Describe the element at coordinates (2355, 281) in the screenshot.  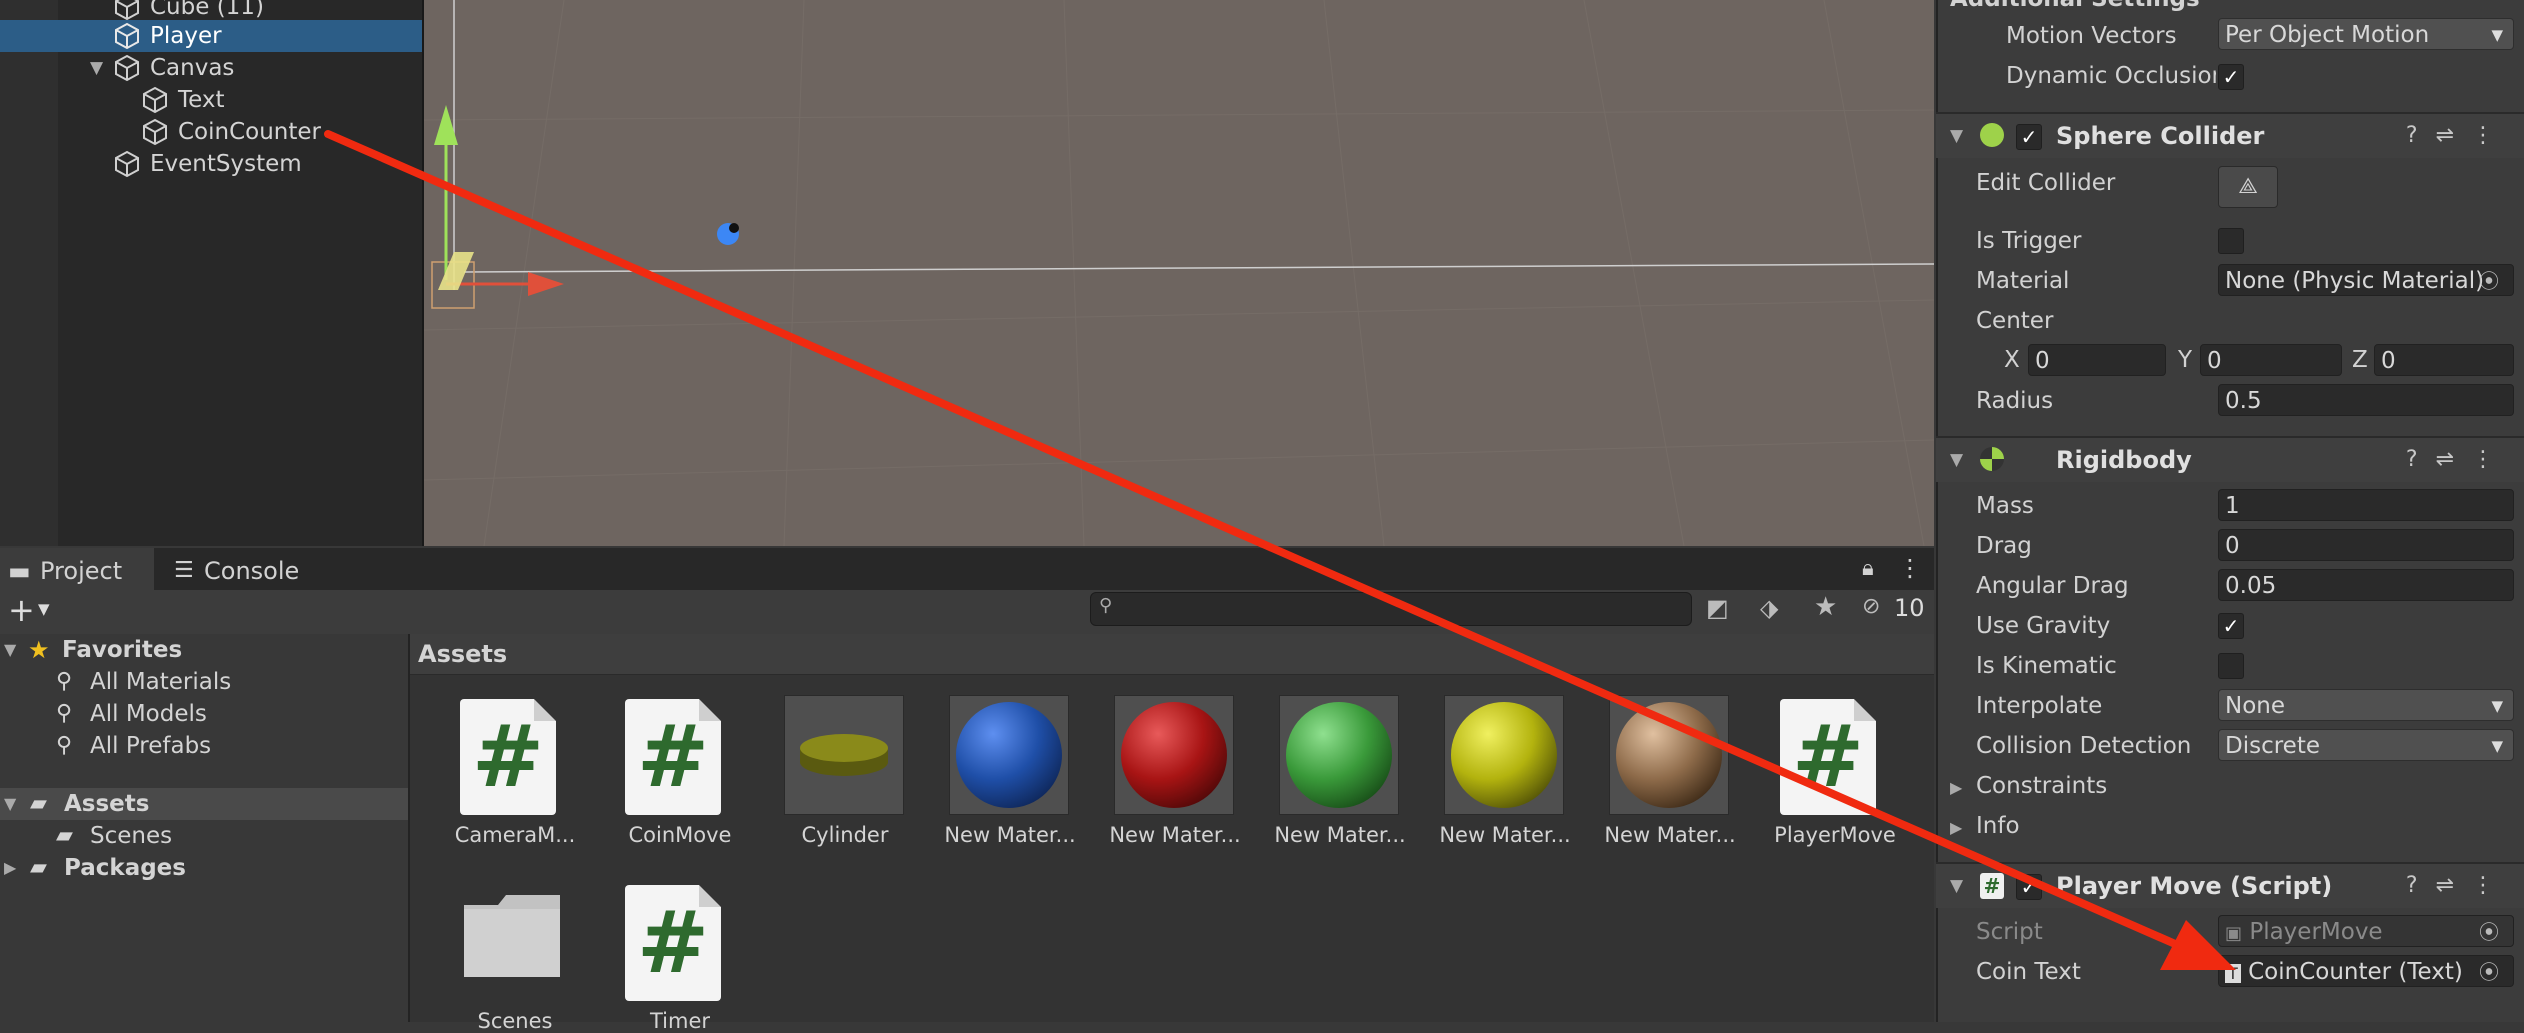
I see `material-value: None (Physic Material)` at that location.